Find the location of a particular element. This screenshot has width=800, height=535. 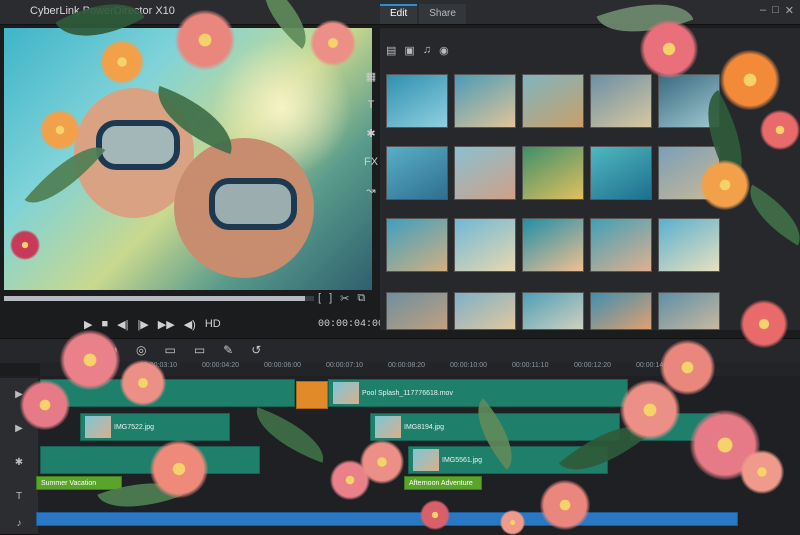

title-clip-2: Afternoon Adventure is located at coordinates (443, 483).